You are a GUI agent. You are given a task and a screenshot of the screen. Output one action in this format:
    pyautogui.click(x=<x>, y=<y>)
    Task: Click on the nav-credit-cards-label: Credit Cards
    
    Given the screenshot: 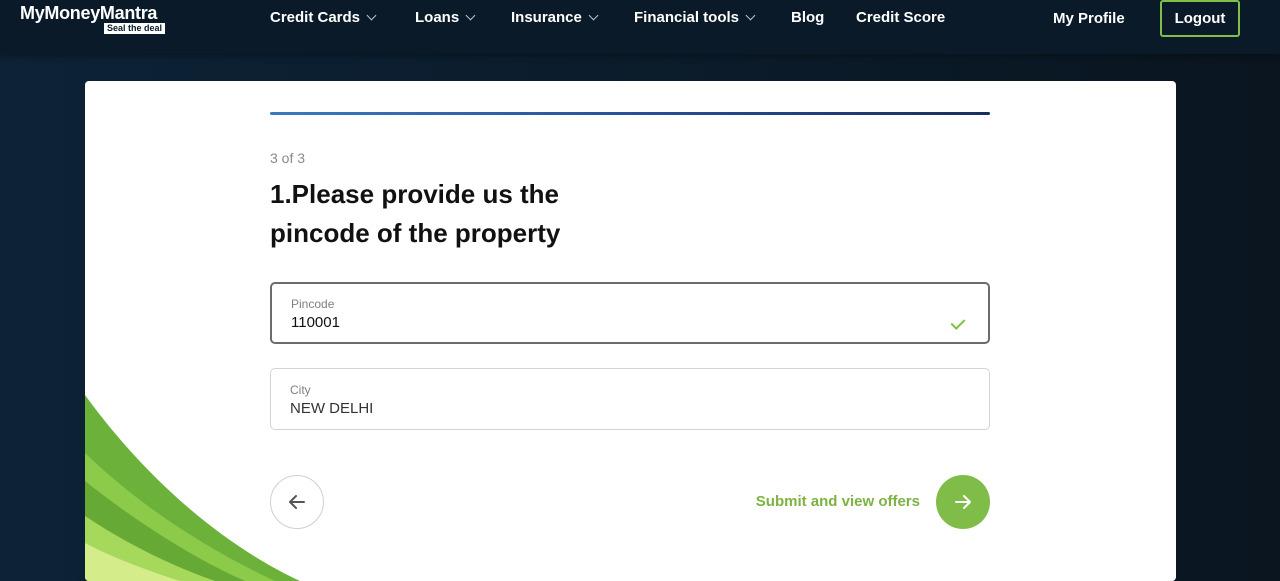 What is the action you would take?
    pyautogui.click(x=315, y=17)
    